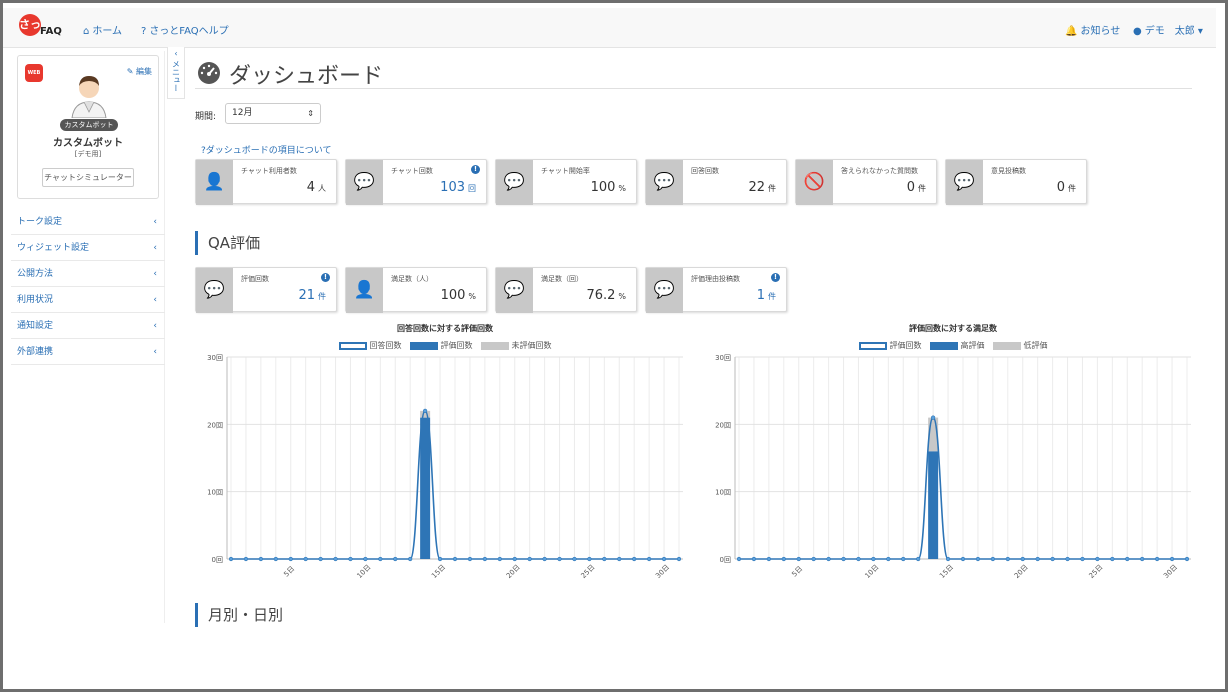 The height and width of the screenshot is (692, 1228). Describe the element at coordinates (30, 25) in the screenshot. I see `logo-mark: さっ` at that location.